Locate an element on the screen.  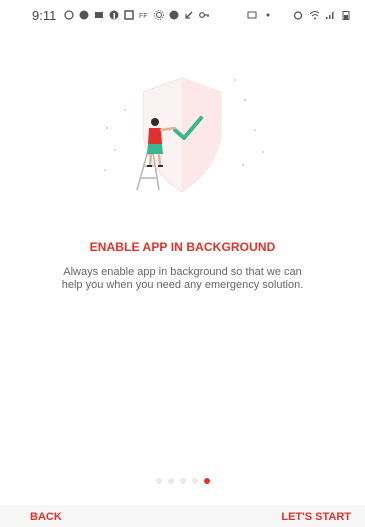
alarm-icon is located at coordinates (298, 15).